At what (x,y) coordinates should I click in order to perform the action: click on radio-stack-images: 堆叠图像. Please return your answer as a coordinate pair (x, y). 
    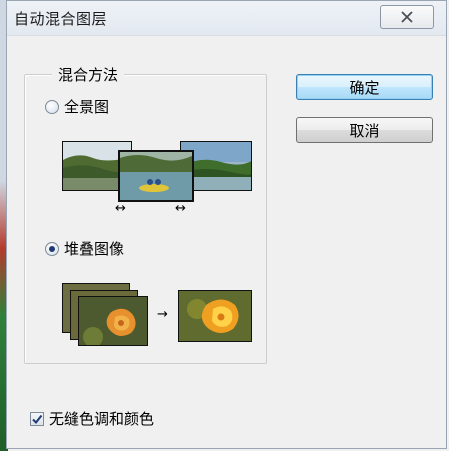
    Looking at the image, I should click on (84, 248).